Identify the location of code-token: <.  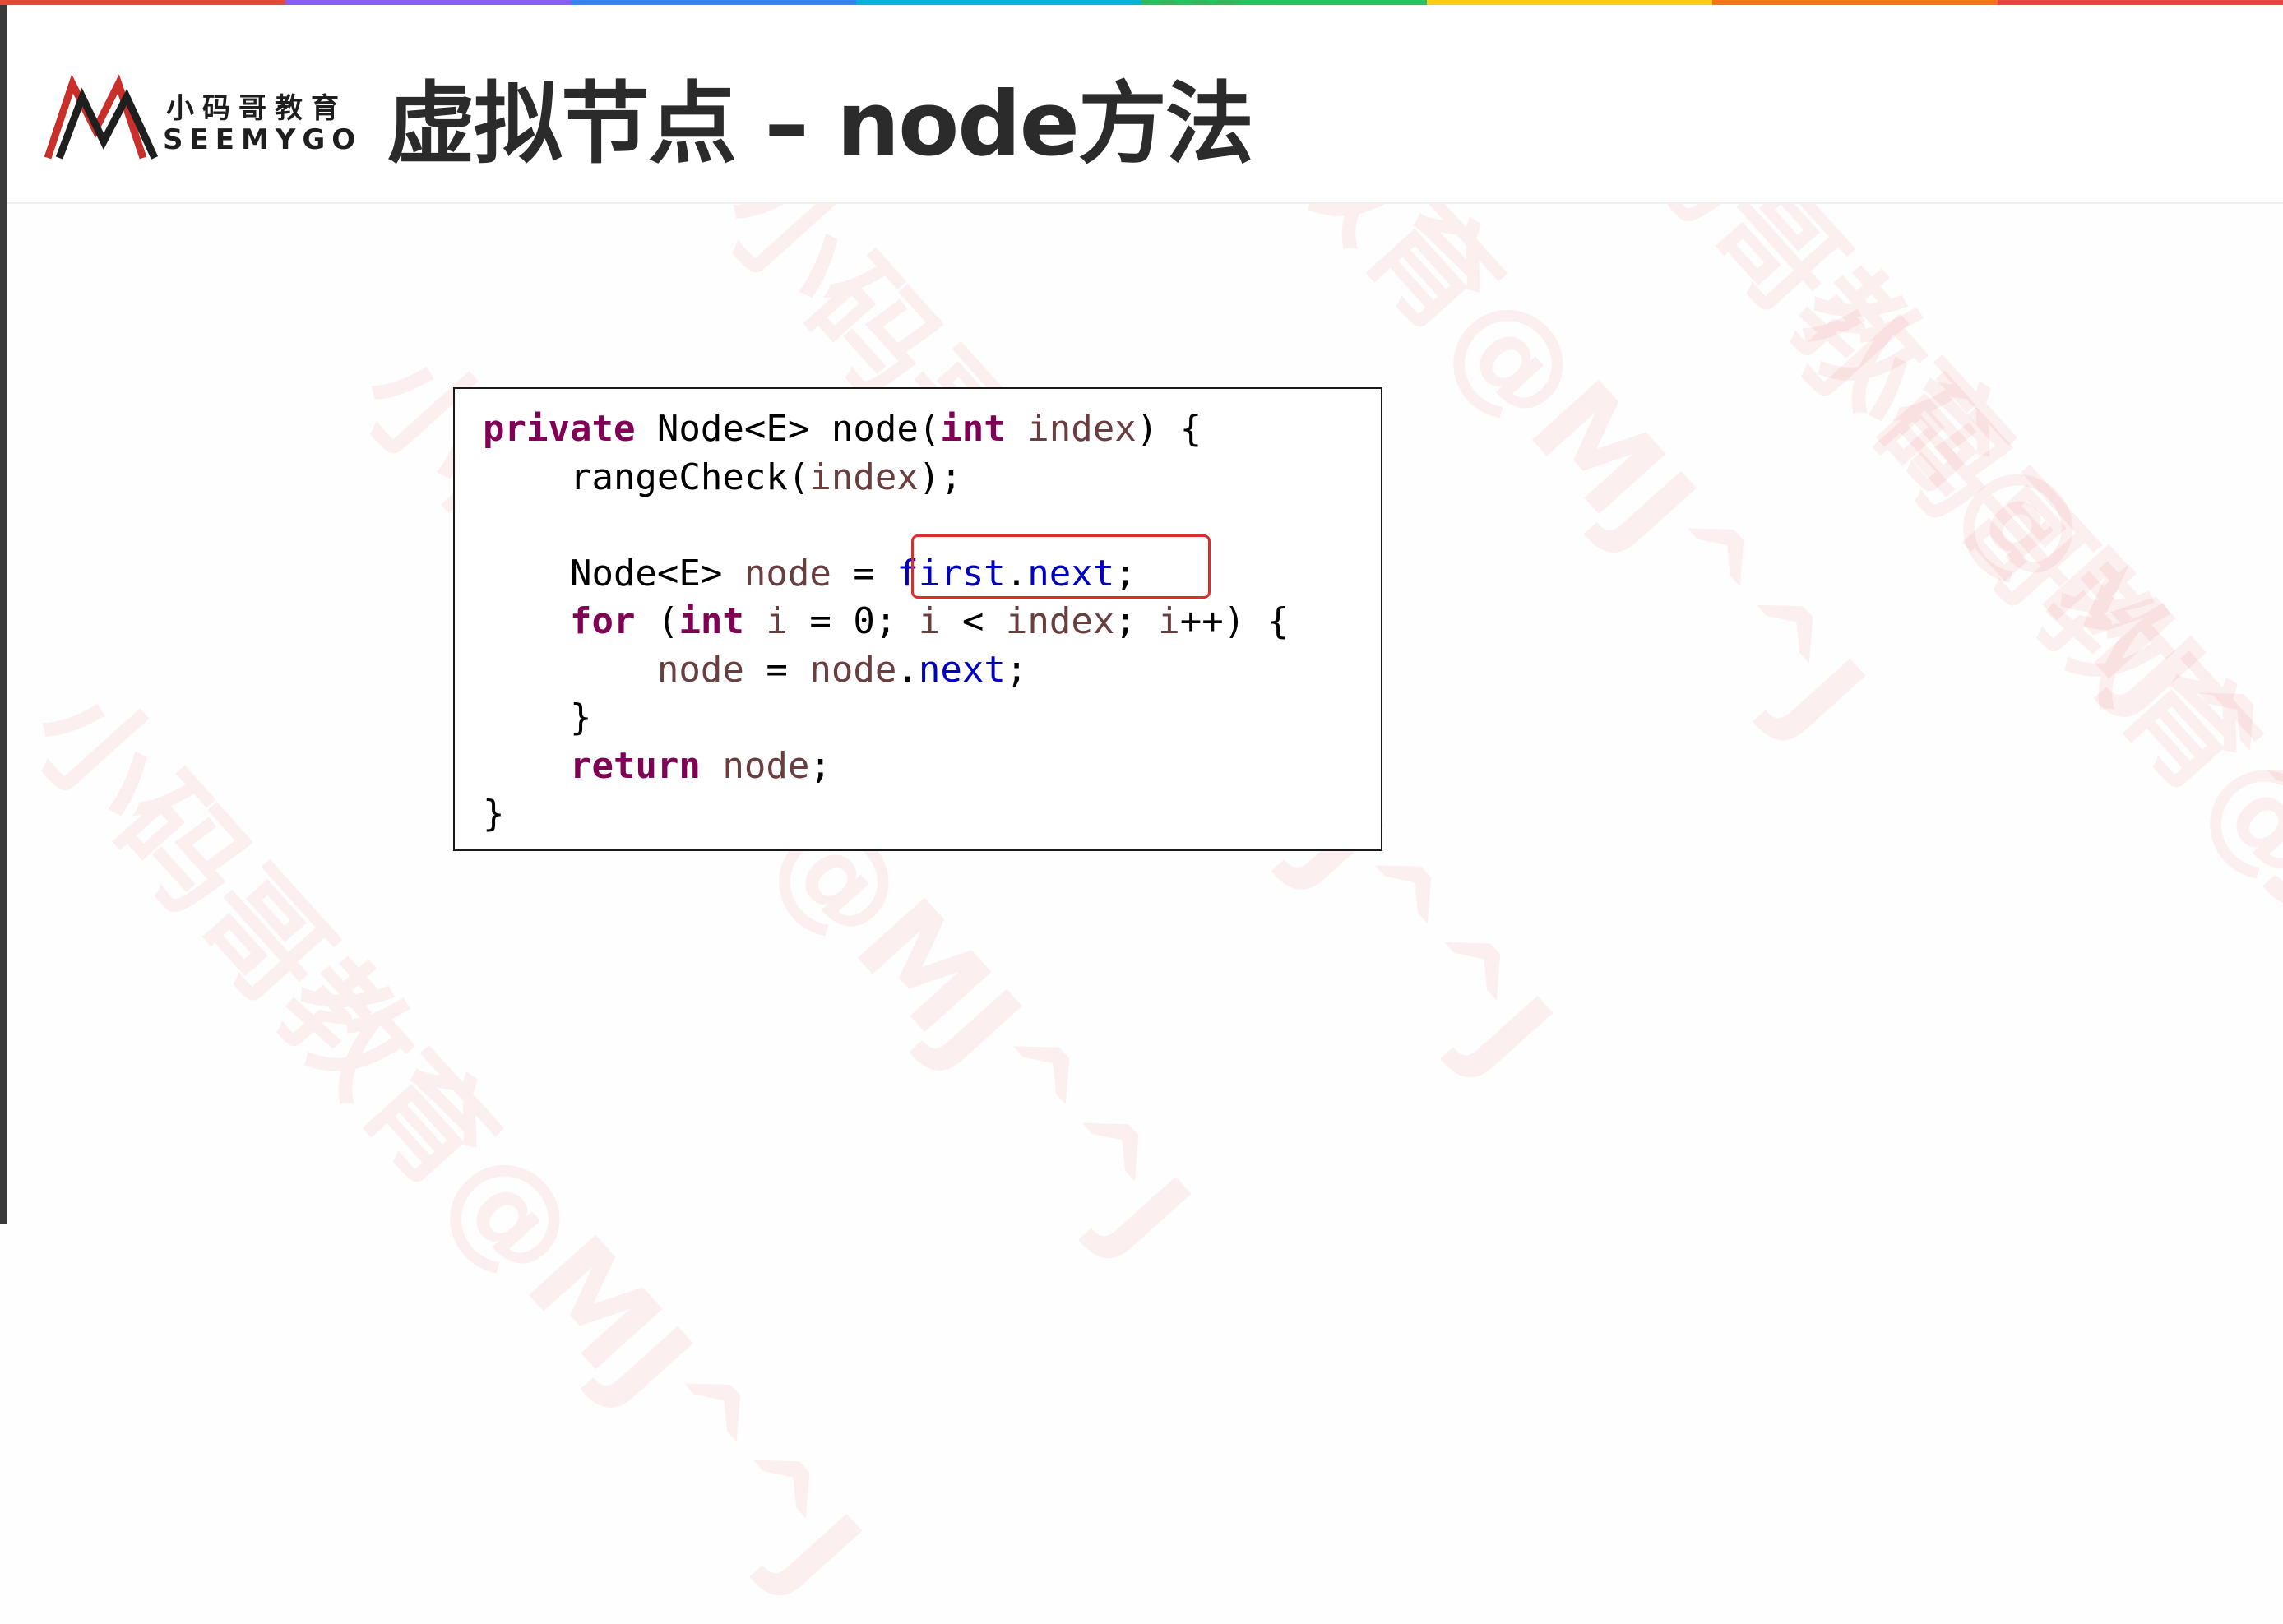
(973, 621).